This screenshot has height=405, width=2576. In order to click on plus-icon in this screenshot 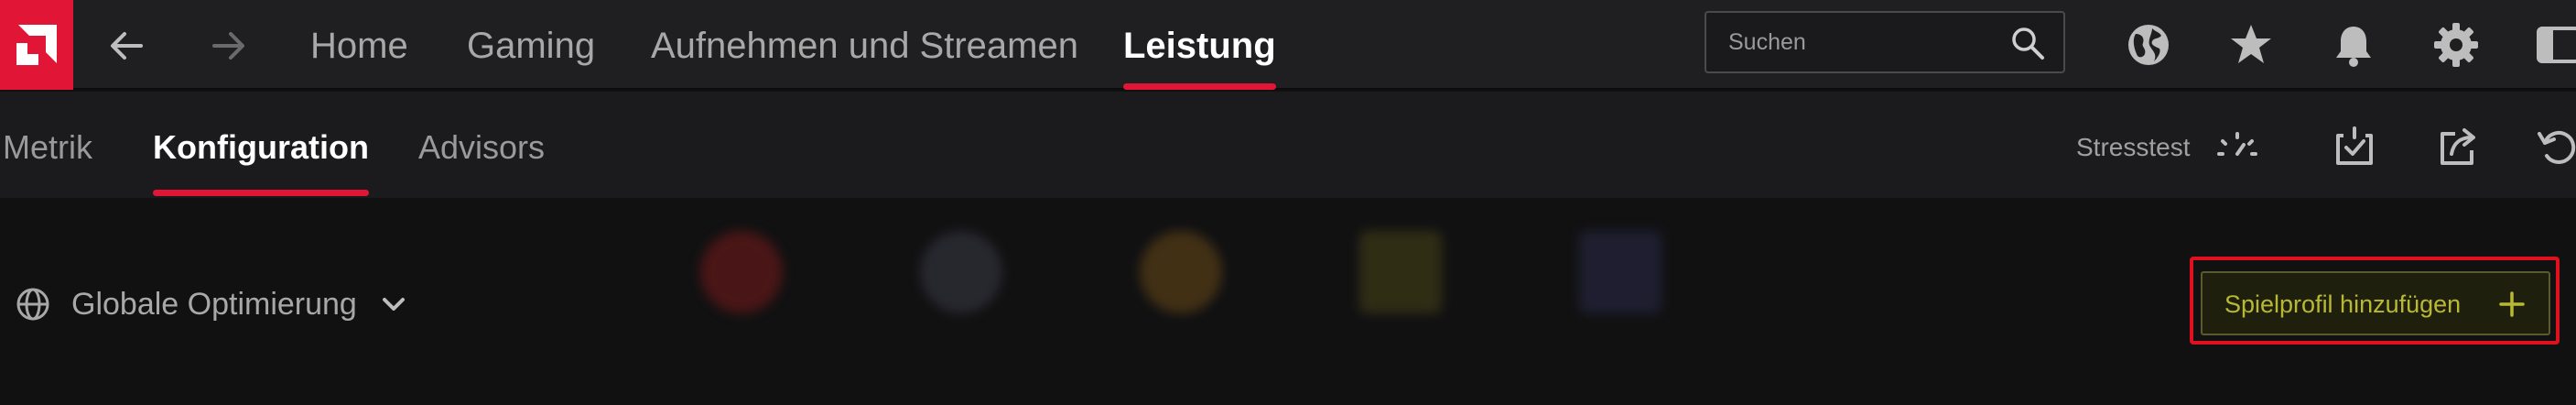, I will do `click(2512, 304)`.